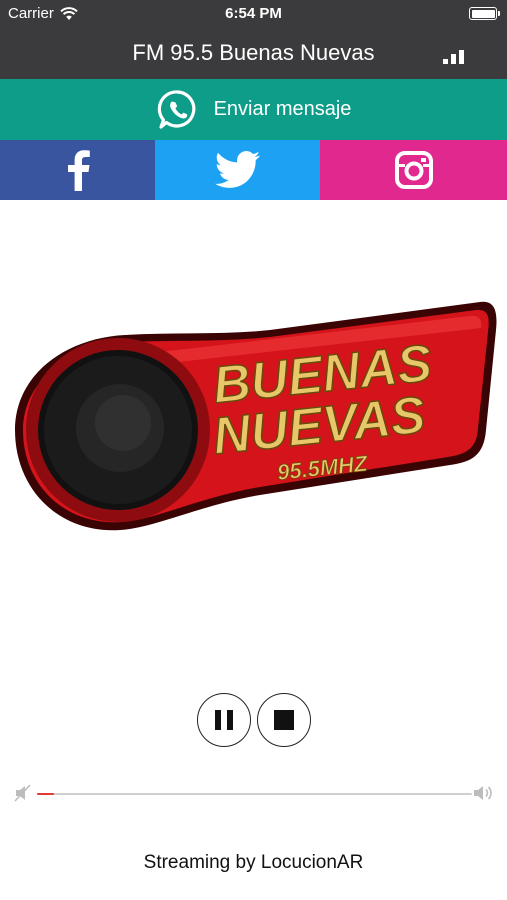  I want to click on facebook-icon, so click(78, 170).